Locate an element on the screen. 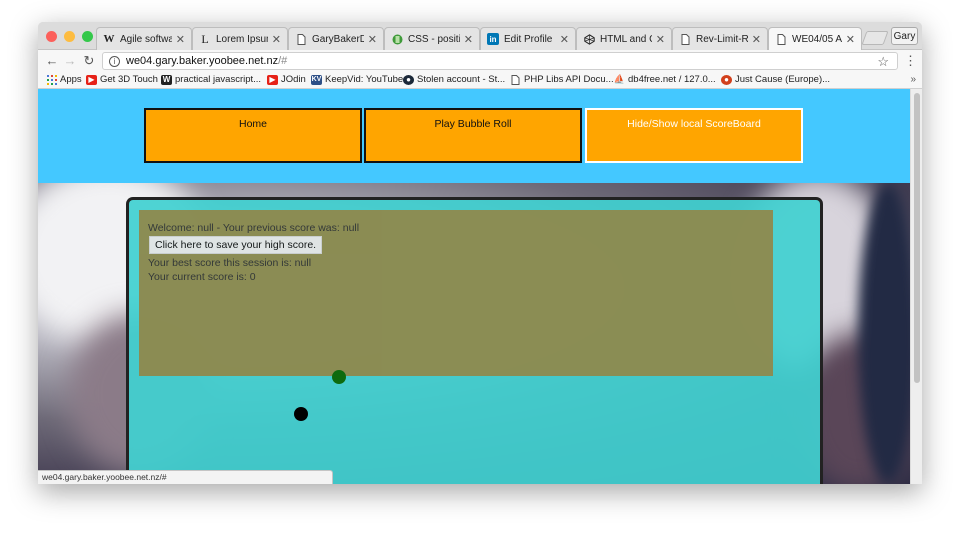 The image size is (960, 538). current-score-text: Your current score is: 0 is located at coordinates (202, 277).